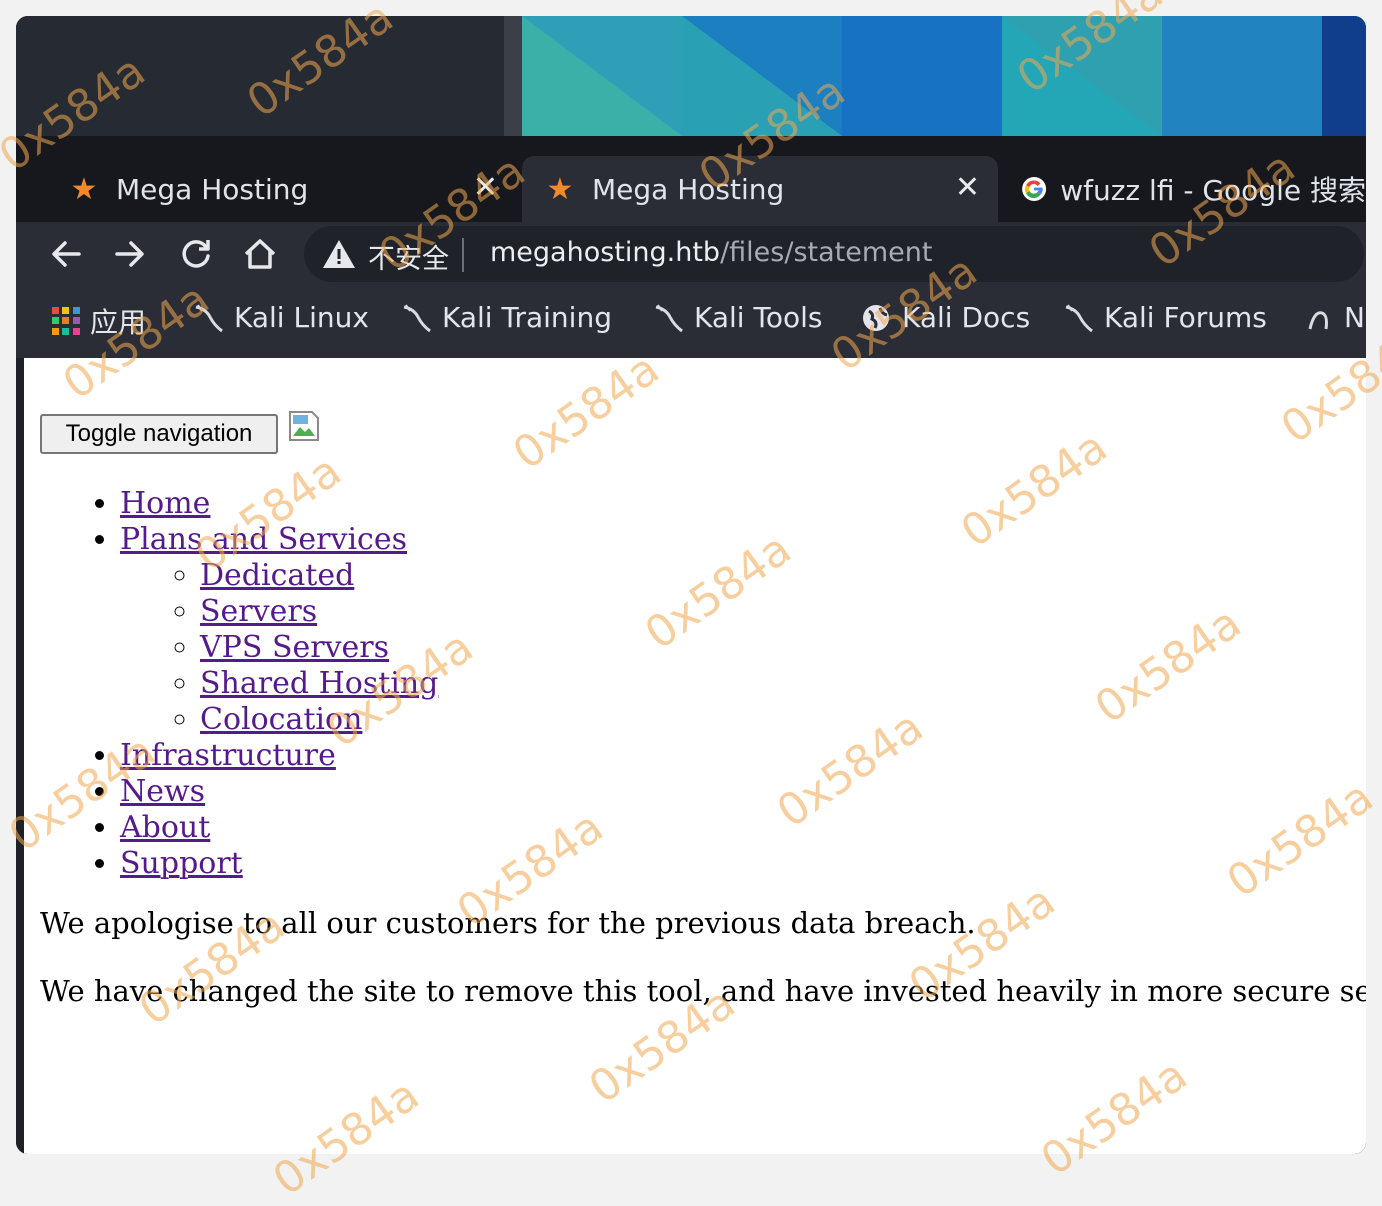 The height and width of the screenshot is (1206, 1382). I want to click on bookmark-kali-linux: Kali Linux, so click(280, 317).